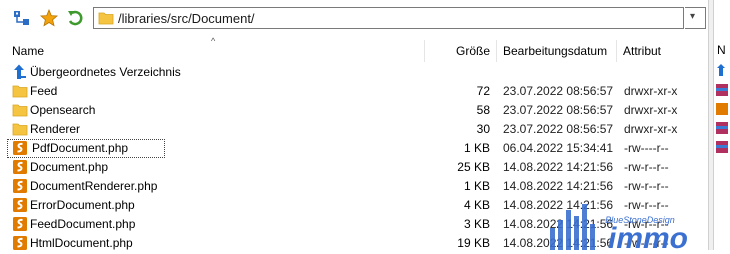 This screenshot has height=254, width=730. What do you see at coordinates (457, 72) in the screenshot?
I see `file-size` at bounding box center [457, 72].